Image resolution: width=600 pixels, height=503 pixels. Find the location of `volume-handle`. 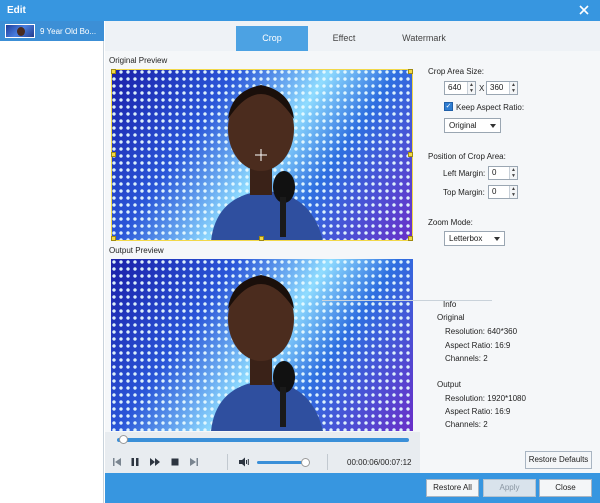

volume-handle is located at coordinates (305, 462).